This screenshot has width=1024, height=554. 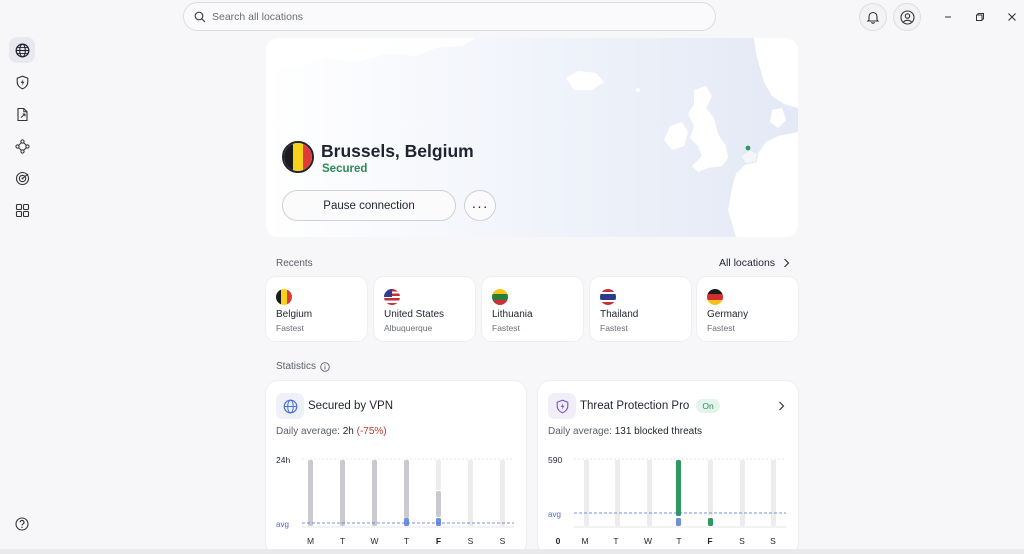 I want to click on threat-y-top-label: 590, so click(x=555, y=460).